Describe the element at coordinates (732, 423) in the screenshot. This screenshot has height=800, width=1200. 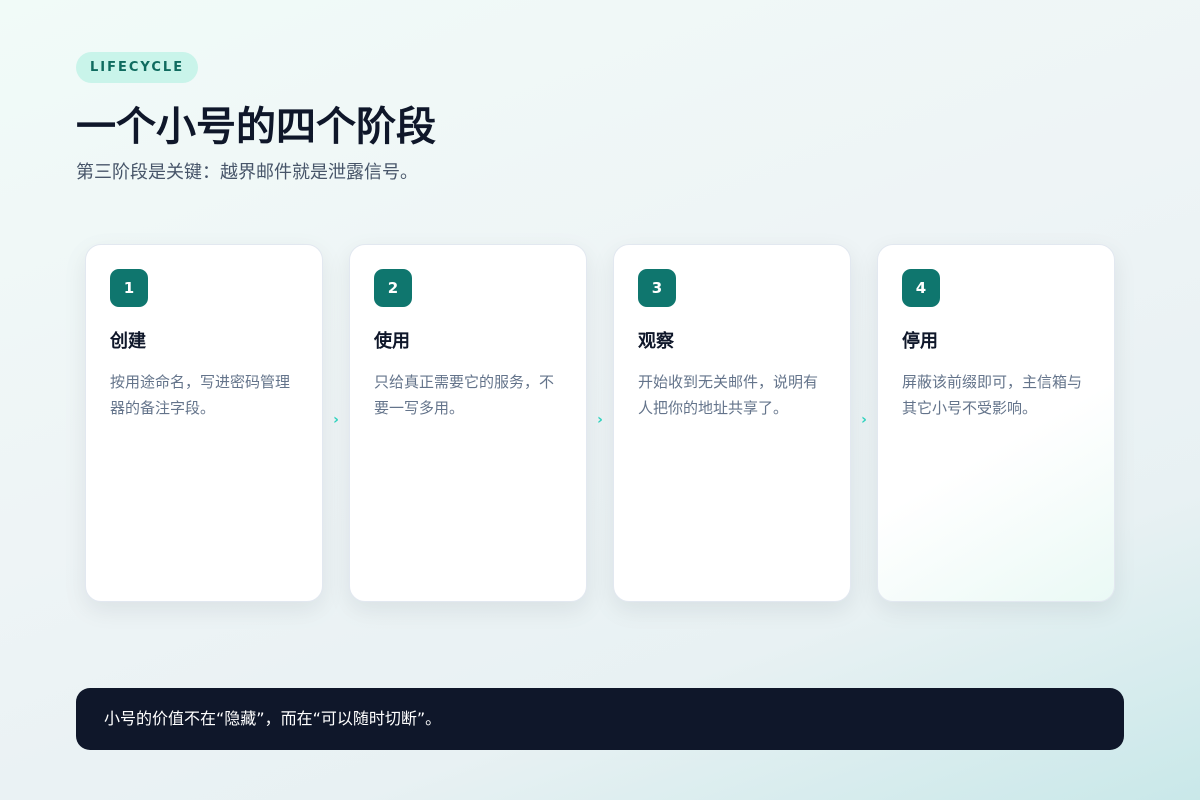
I see `stage-card-observe: 3 观察 开始收到无关邮件，说明有人把你的地址共享了。` at that location.